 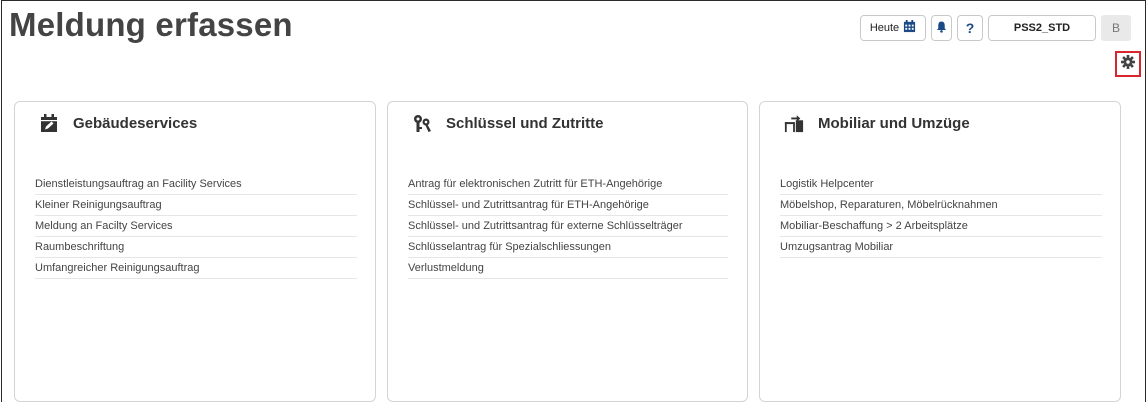 I want to click on list-item: Mobiliar-Beschaffung > 2 Arbeitsplätze, so click(x=941, y=226).